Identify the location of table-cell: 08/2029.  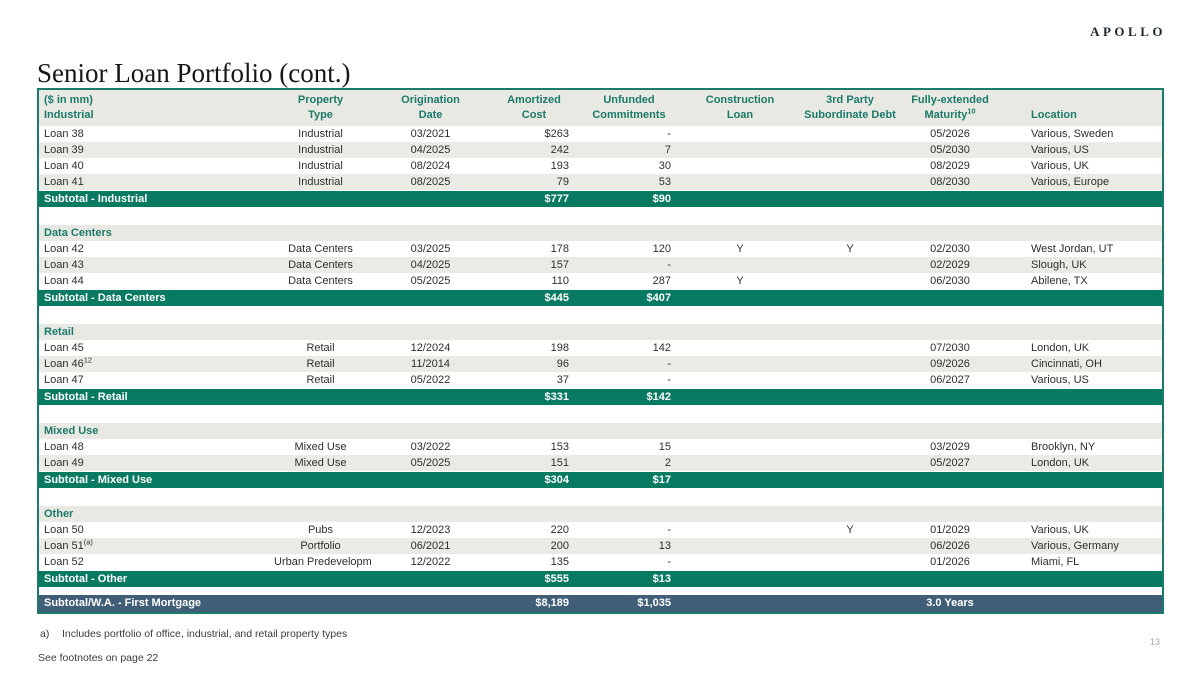
(950, 166).